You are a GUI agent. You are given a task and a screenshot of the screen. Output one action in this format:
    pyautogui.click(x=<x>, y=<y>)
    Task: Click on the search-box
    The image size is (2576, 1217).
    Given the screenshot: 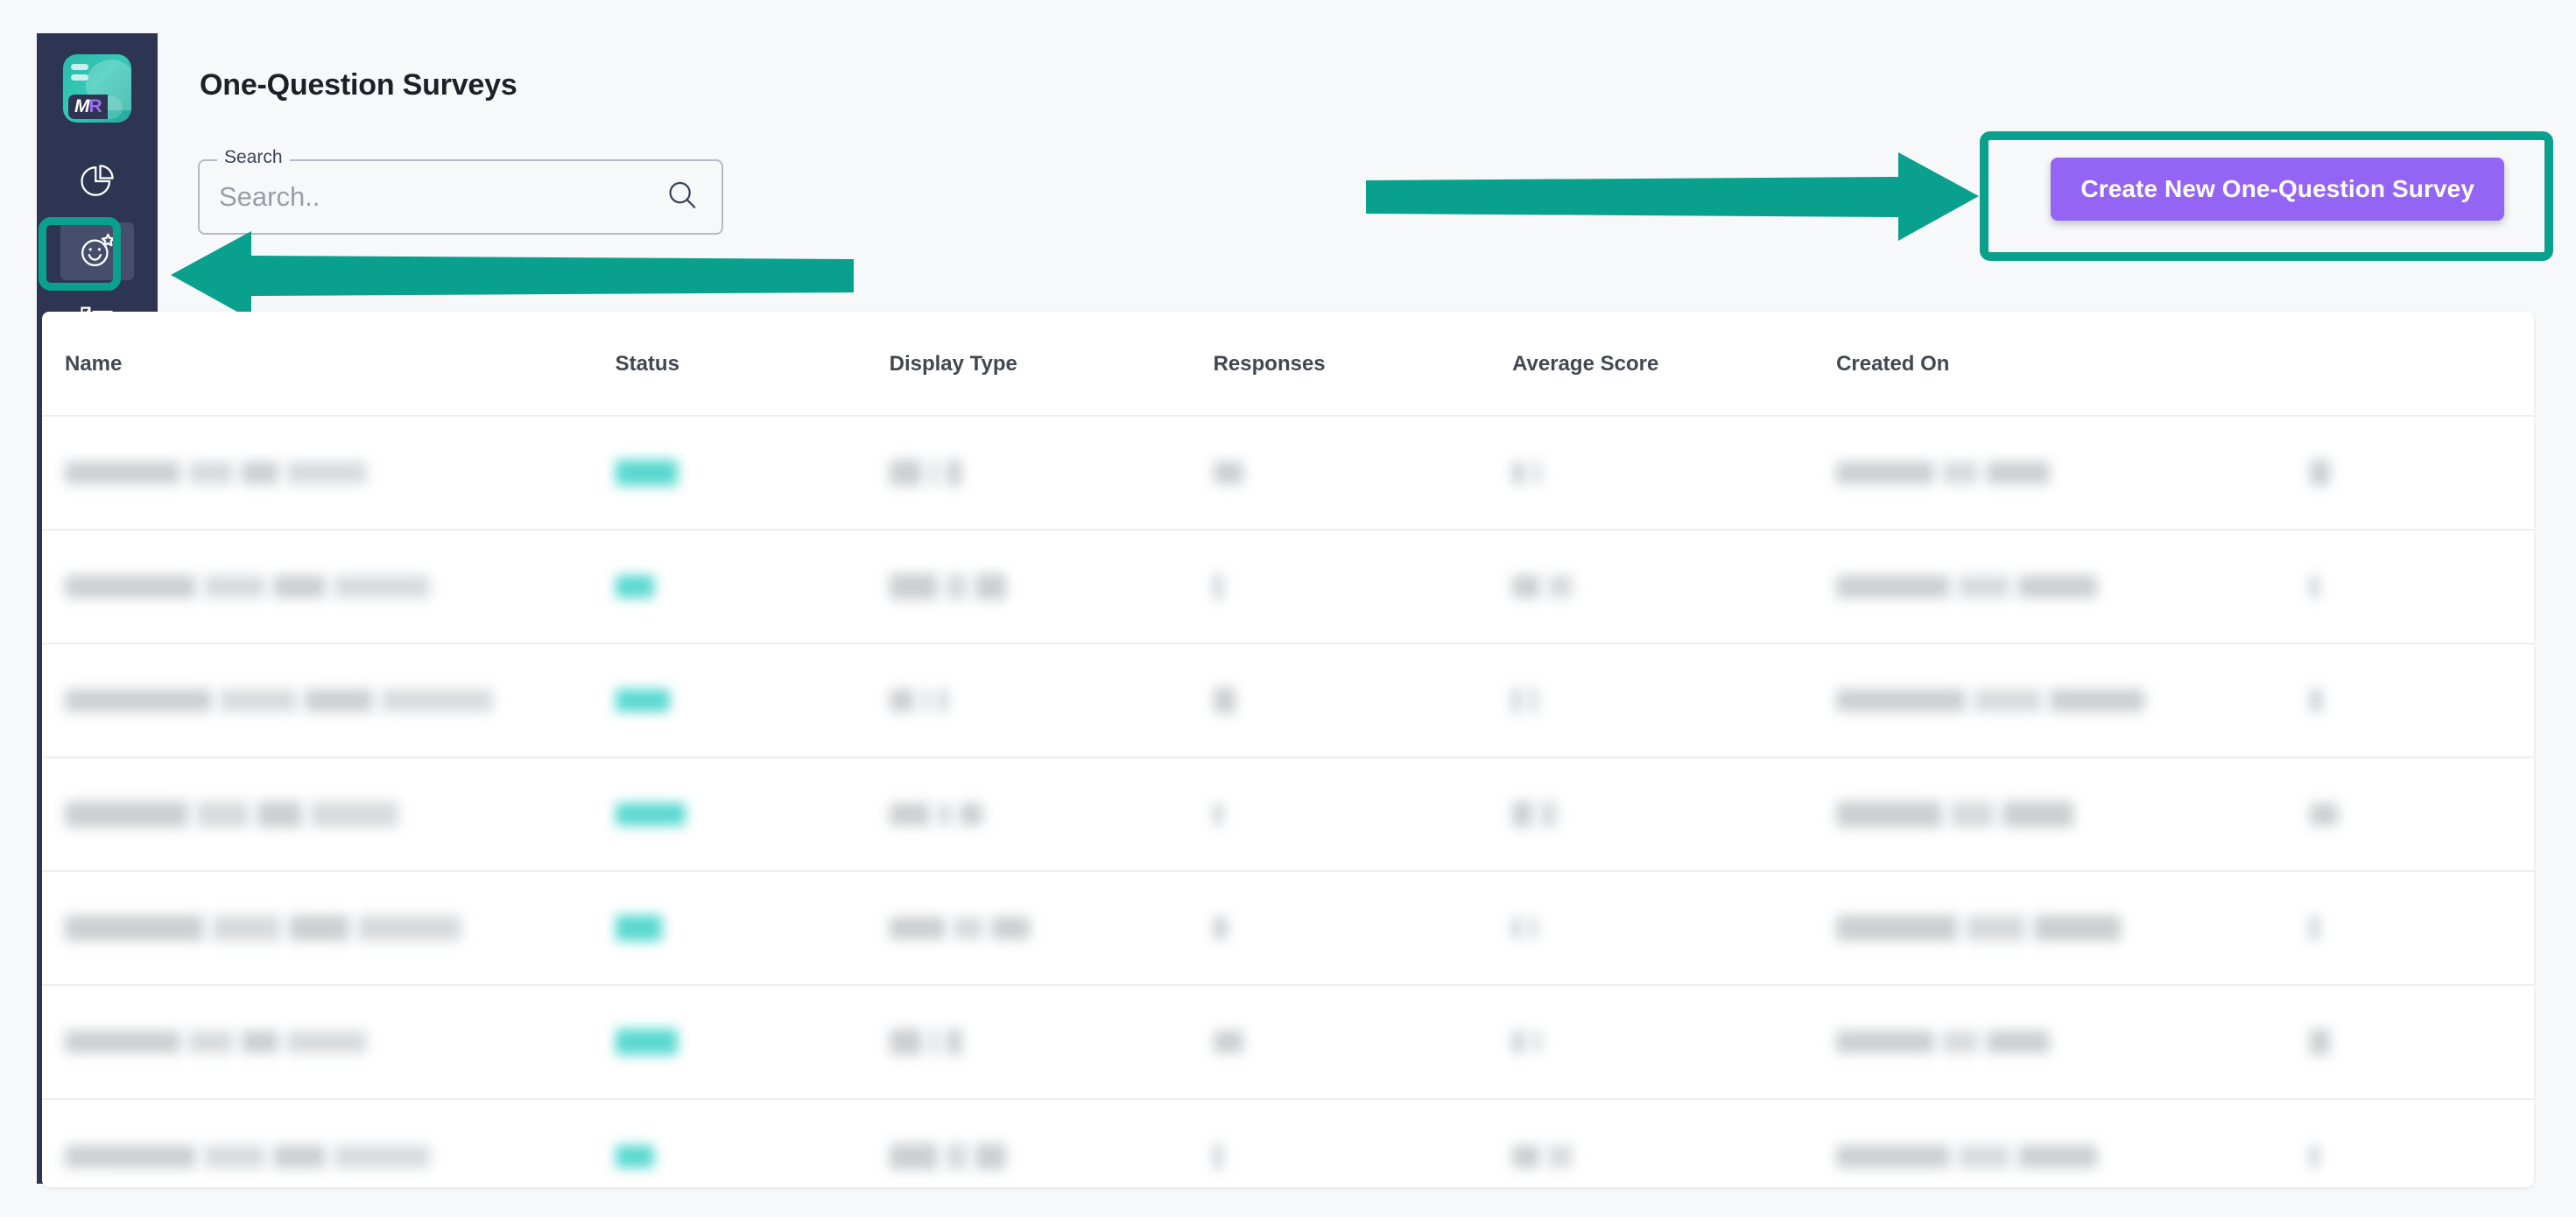 What is the action you would take?
    pyautogui.click(x=460, y=197)
    